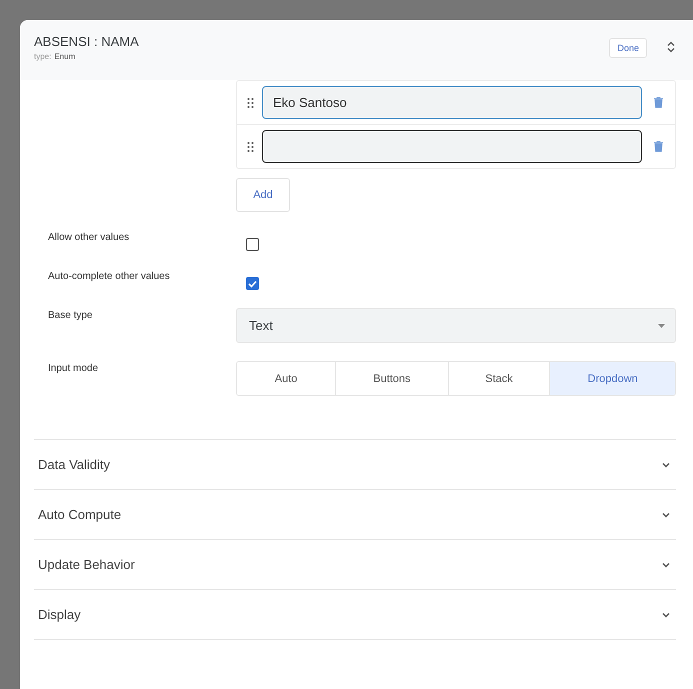  I want to click on setting-label: Base type, so click(70, 316).